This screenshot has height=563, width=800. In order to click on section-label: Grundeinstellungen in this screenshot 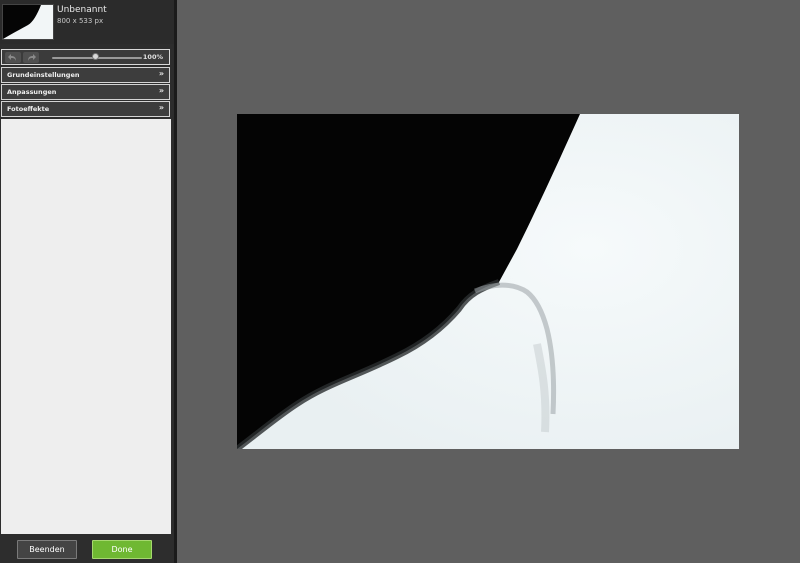, I will do `click(43, 75)`.